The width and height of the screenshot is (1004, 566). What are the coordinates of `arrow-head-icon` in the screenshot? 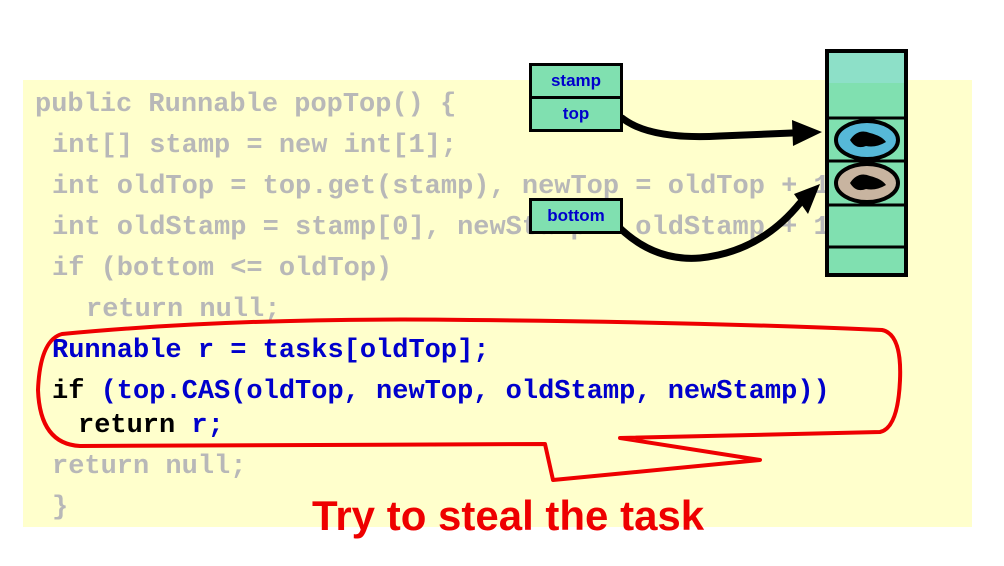 It's located at (807, 133).